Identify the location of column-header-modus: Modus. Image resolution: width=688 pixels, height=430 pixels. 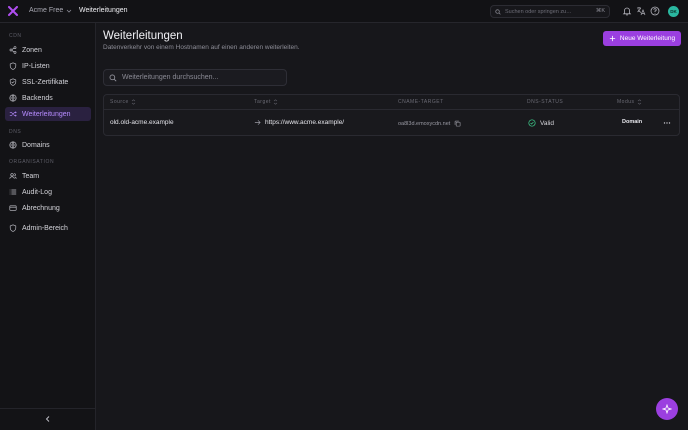
(629, 102).